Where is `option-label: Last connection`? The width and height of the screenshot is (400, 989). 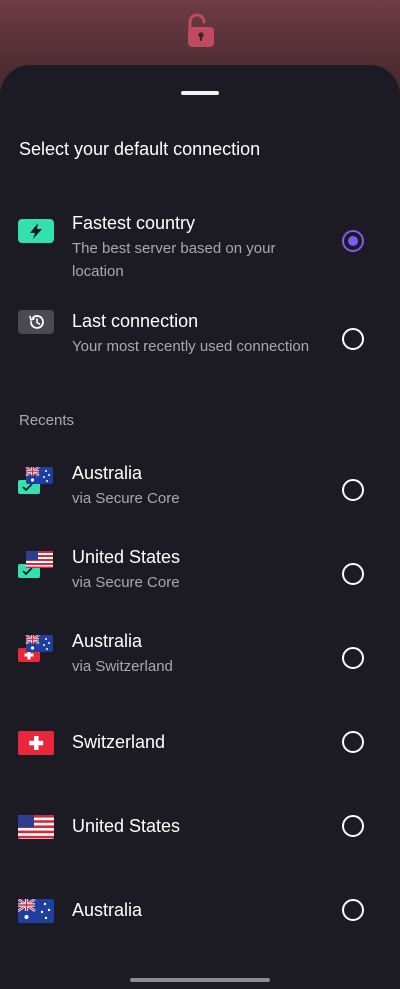 option-label: Last connection is located at coordinates (135, 321).